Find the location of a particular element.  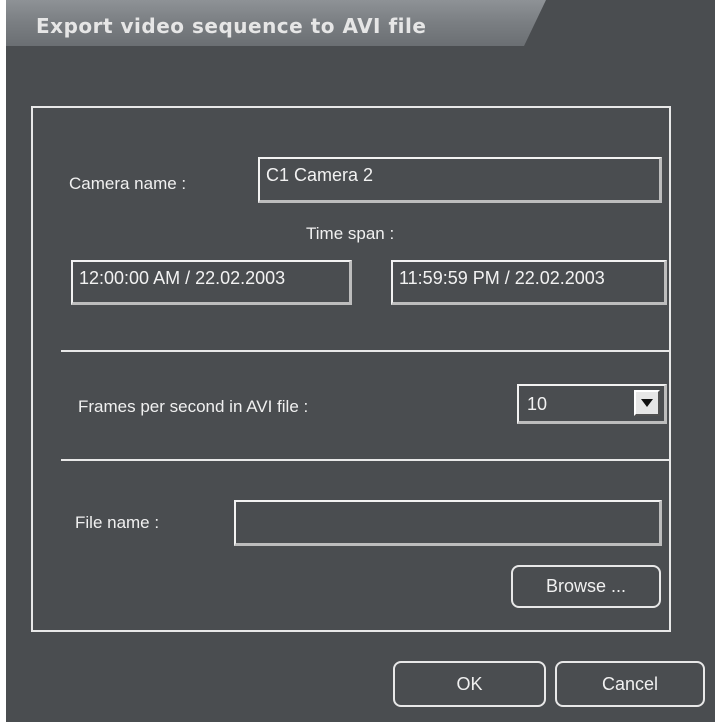

file-name-label: File name : is located at coordinates (117, 522).